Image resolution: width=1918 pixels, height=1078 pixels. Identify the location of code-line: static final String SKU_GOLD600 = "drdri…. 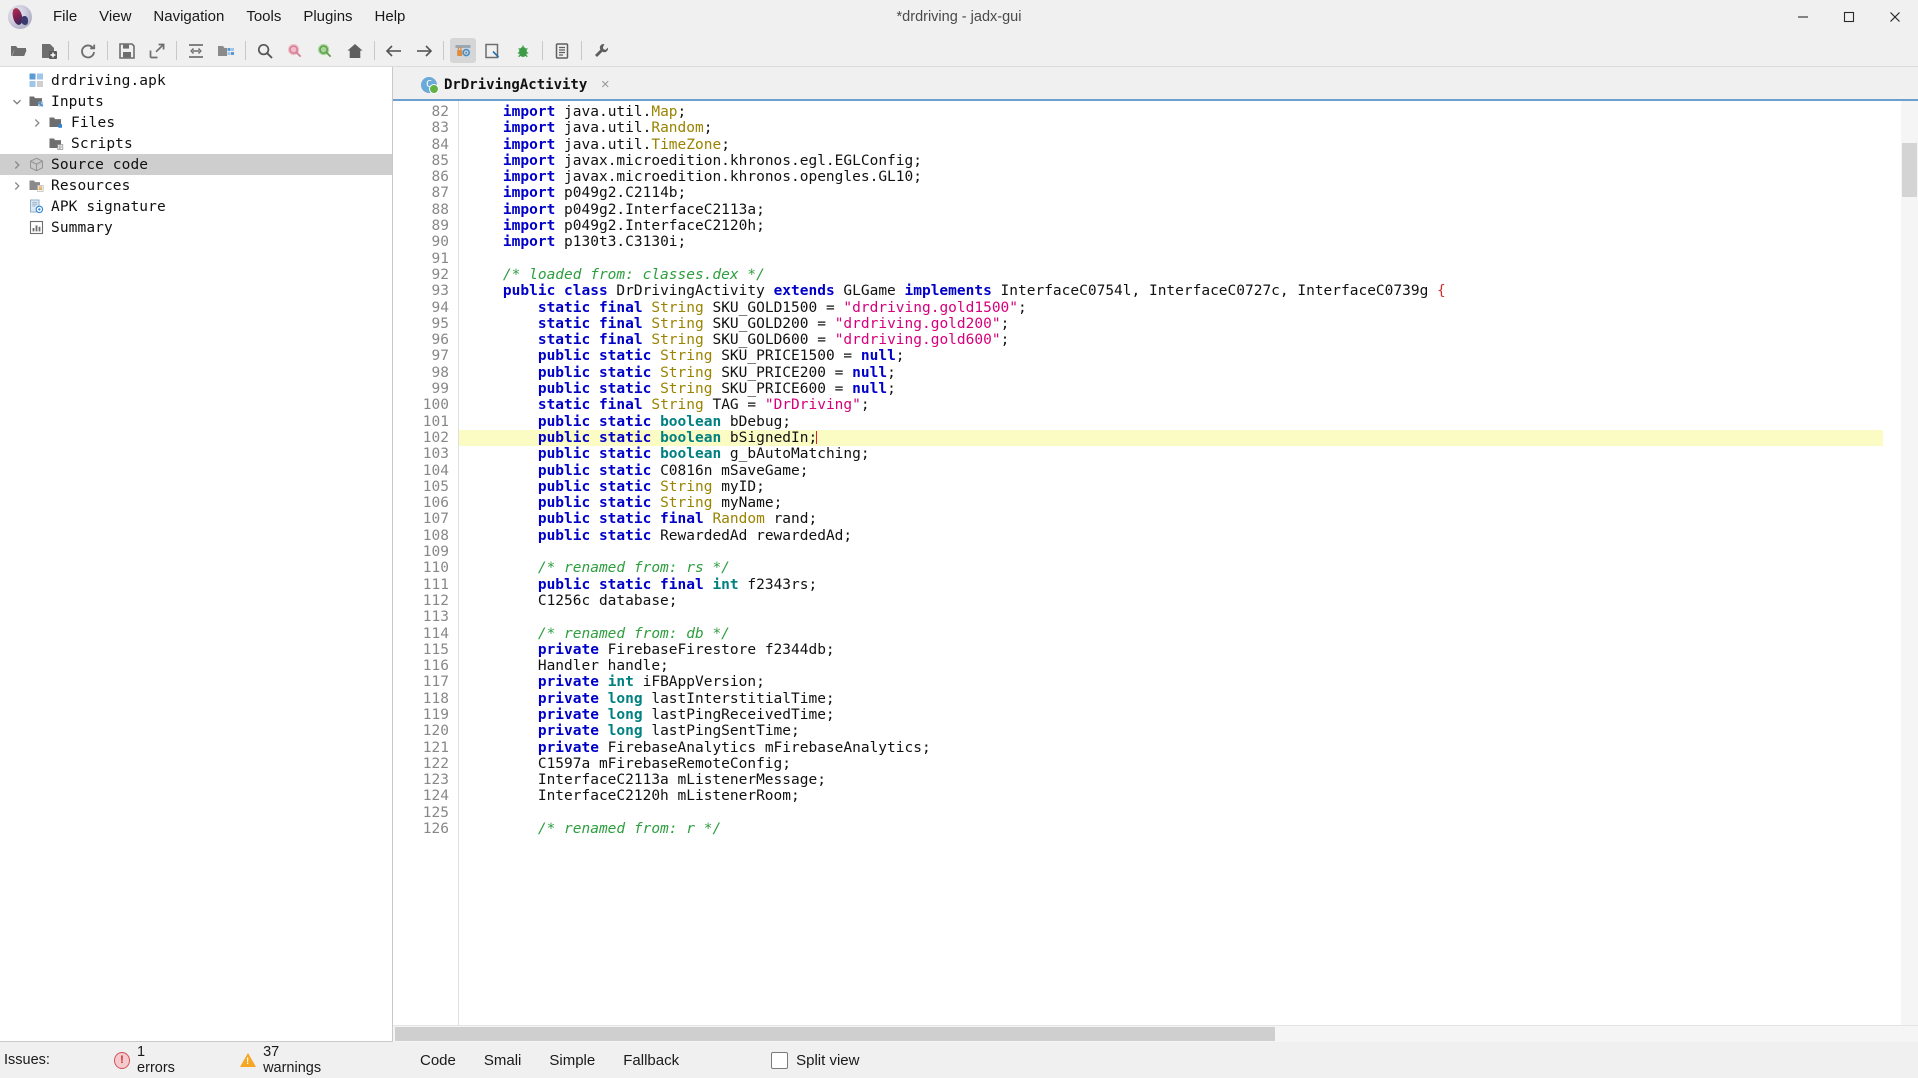
(1193, 340).